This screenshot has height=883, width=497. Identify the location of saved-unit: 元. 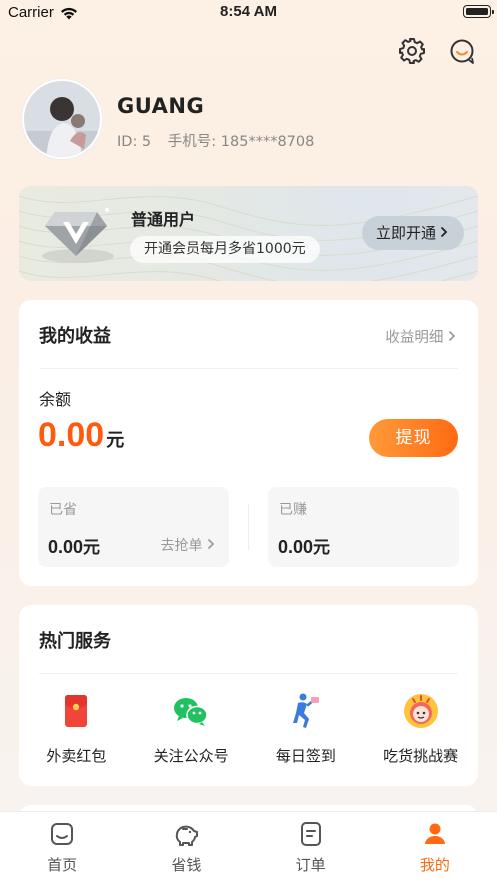
(92, 548).